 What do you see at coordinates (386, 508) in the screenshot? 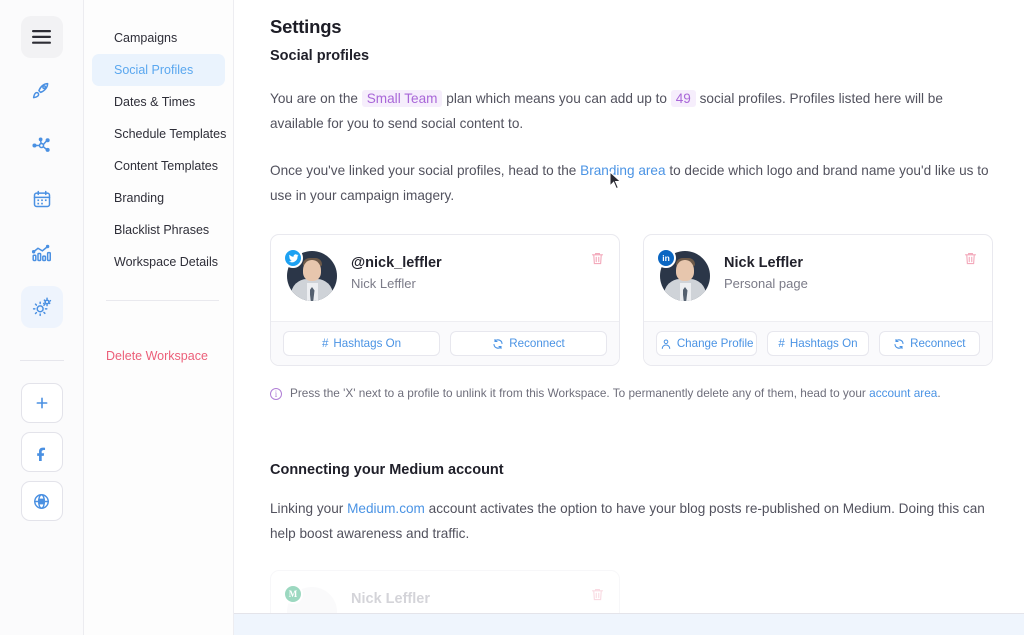
I see `medium-com-link: Medium.com` at bounding box center [386, 508].